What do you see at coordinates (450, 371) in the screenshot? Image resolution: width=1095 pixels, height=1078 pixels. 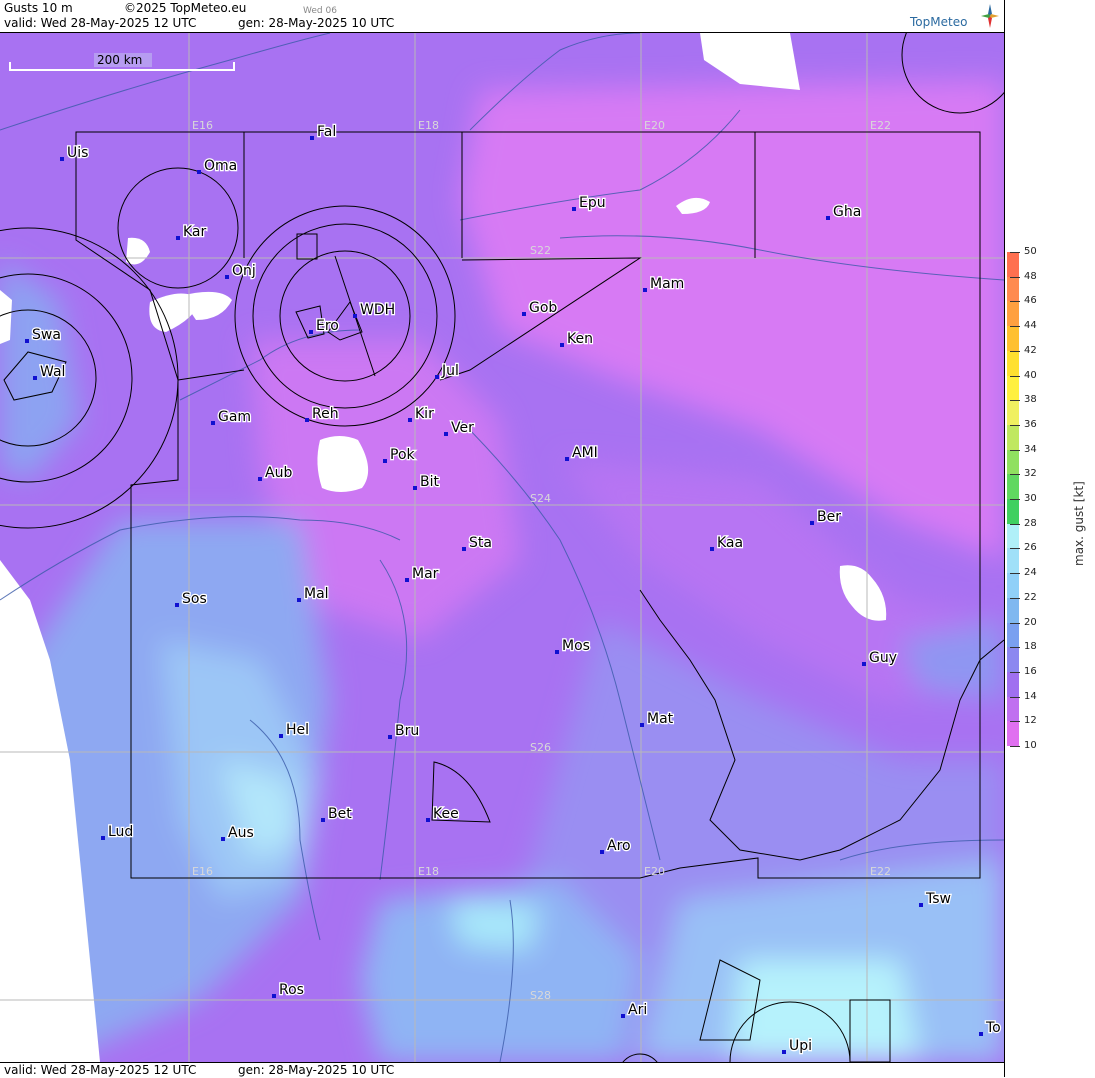 I see `place-label: Jul` at bounding box center [450, 371].